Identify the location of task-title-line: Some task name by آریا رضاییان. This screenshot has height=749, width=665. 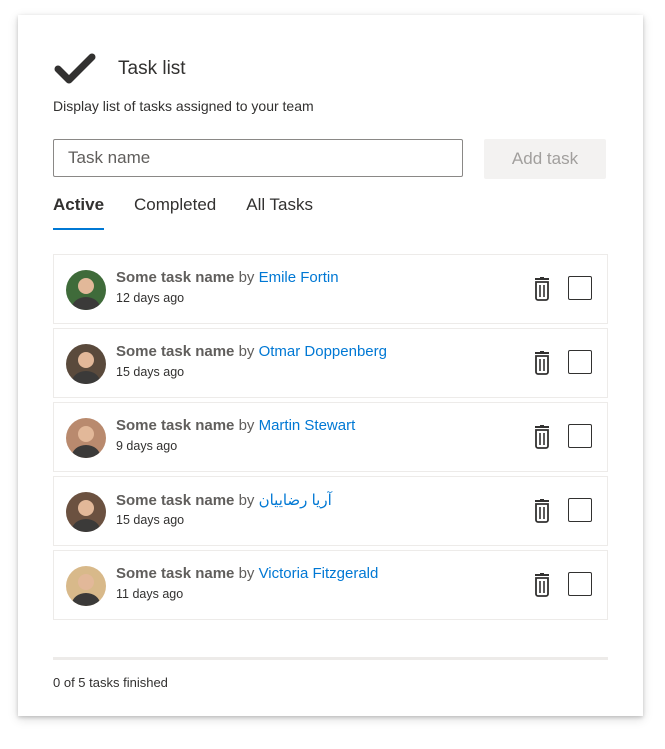
(224, 500).